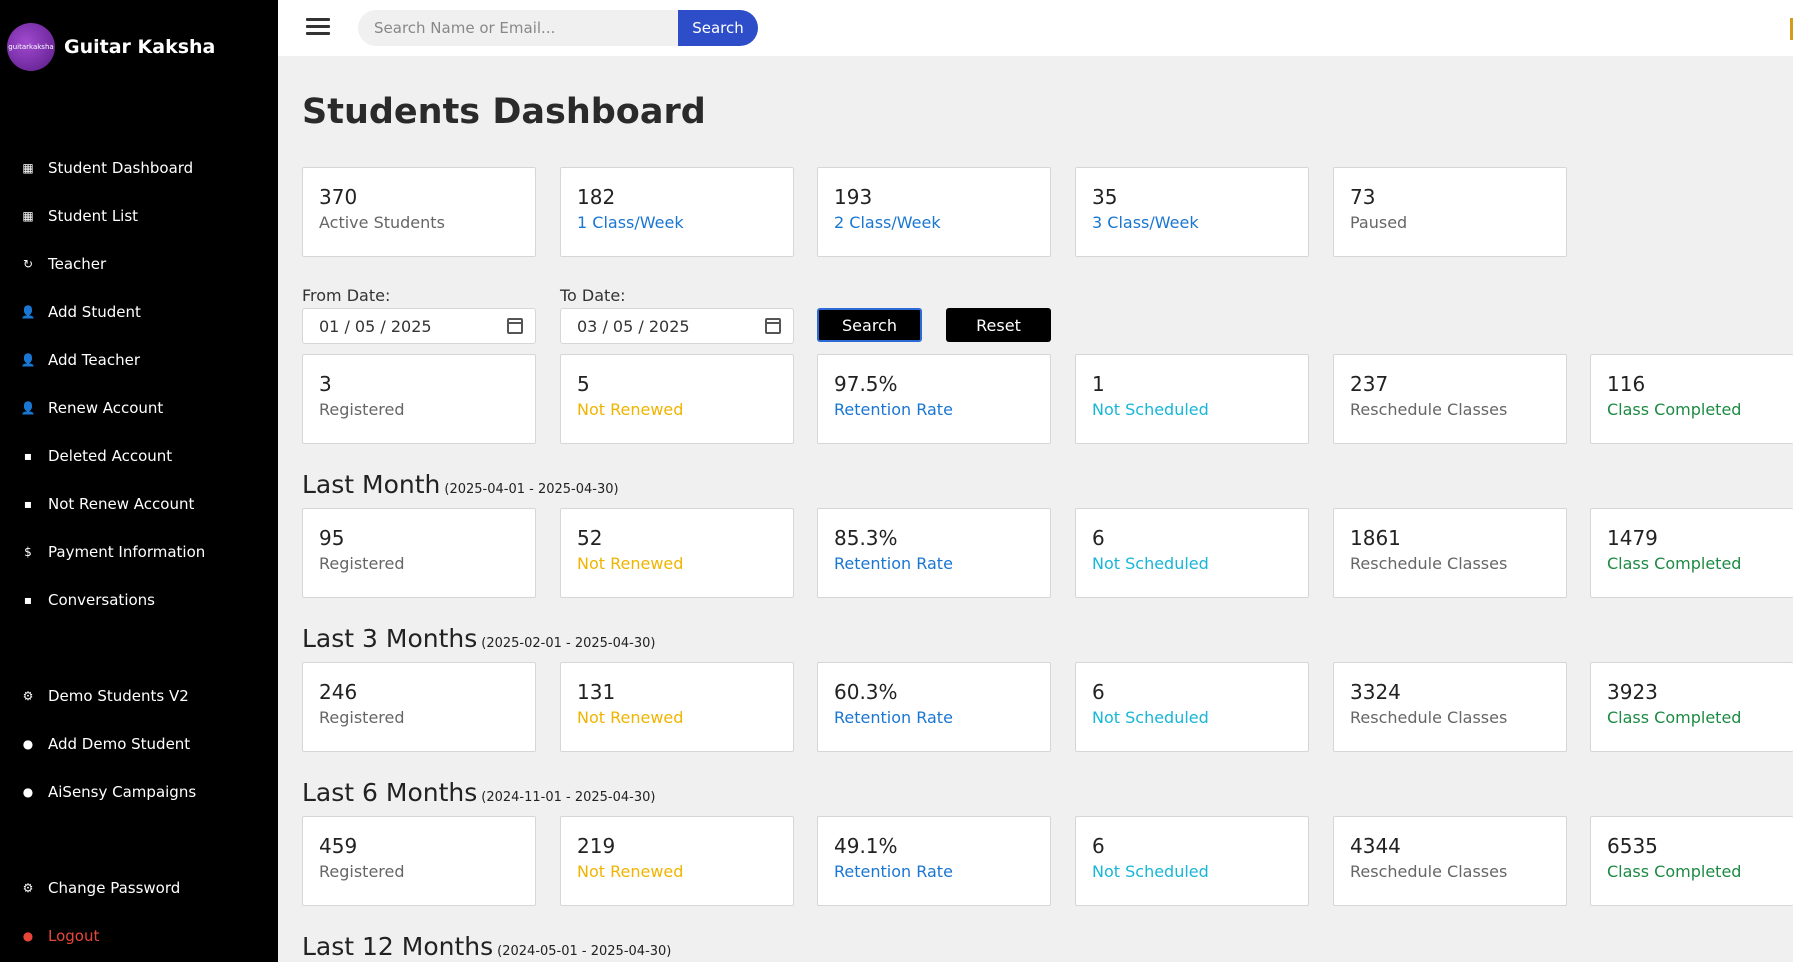 The width and height of the screenshot is (1793, 962). I want to click on section-heading-last-3-months: Last 3 Months (2025-02-01 - 2025-04-30), so click(478, 638).